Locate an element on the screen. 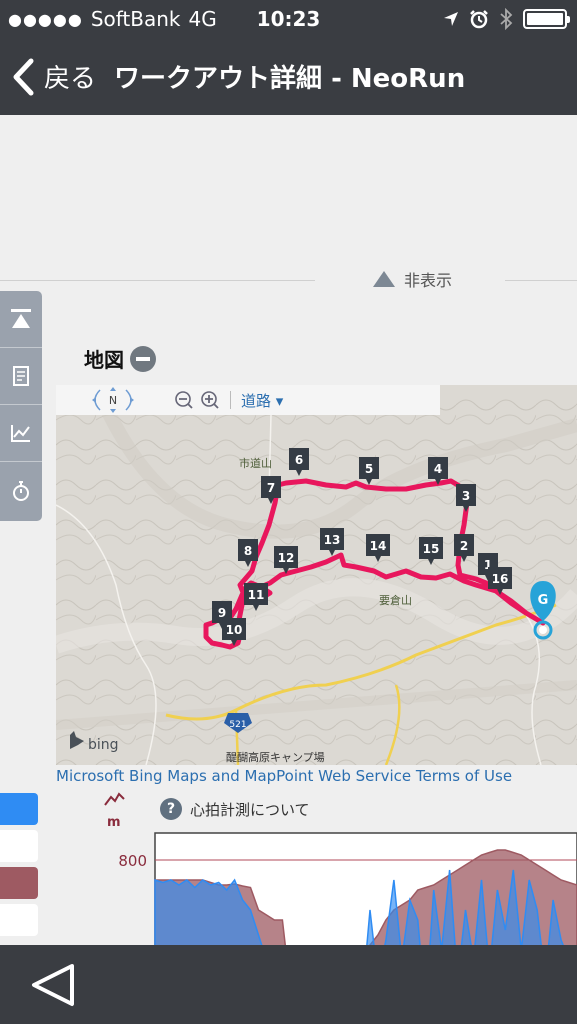 Image resolution: width=577 pixels, height=1024 pixels. svg-text: 9 is located at coordinates (222, 613).